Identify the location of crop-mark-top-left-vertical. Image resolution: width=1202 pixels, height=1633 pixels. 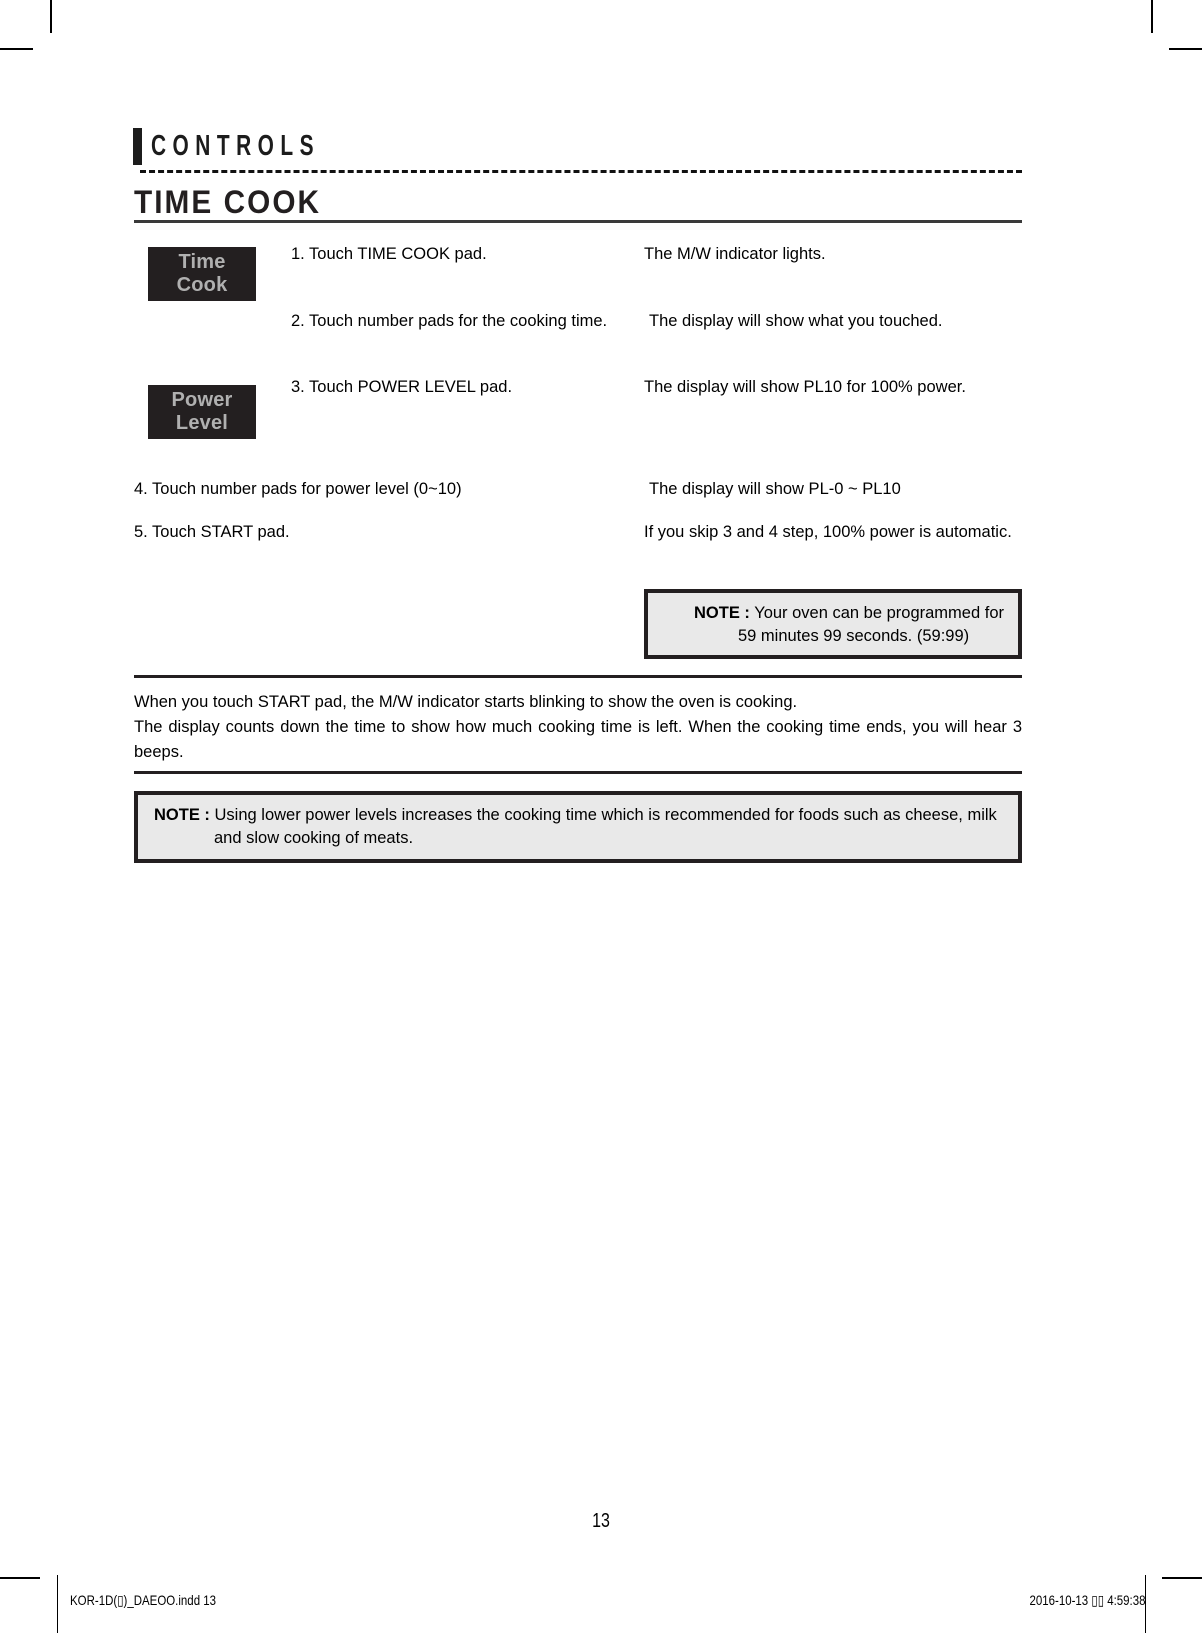
(51, 16).